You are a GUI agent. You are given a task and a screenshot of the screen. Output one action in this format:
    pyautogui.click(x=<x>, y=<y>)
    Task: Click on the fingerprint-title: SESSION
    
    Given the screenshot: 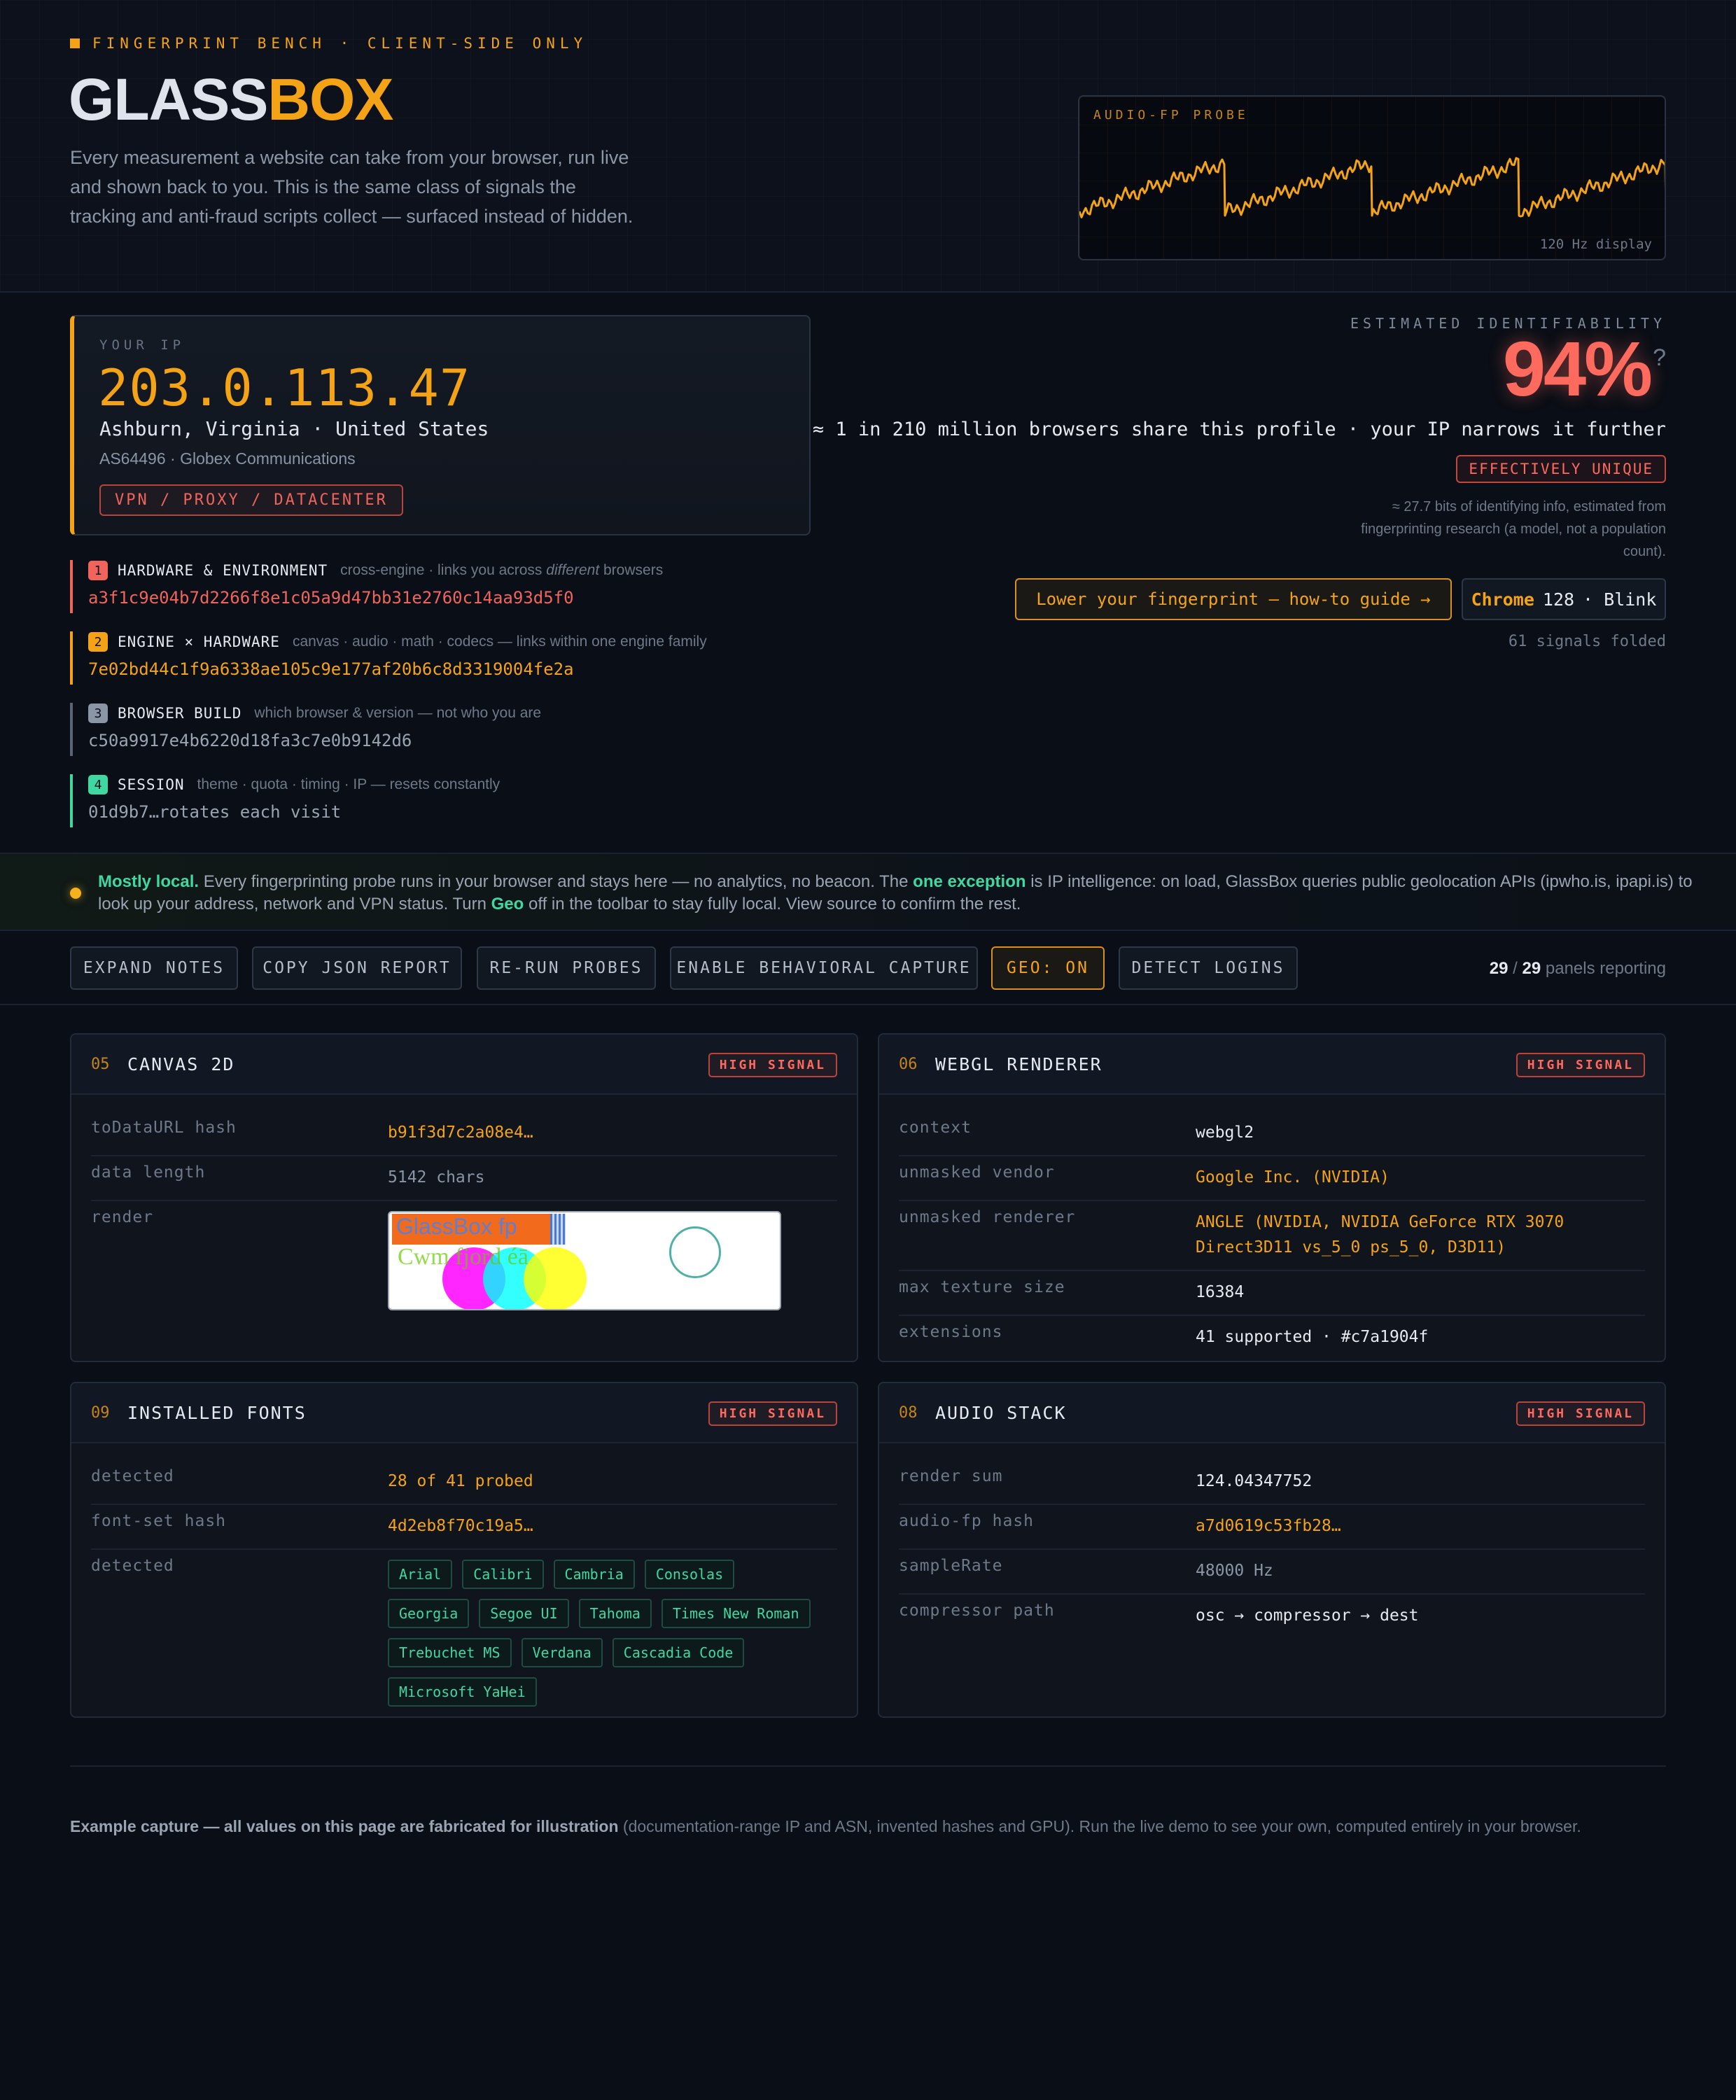 What is the action you would take?
    pyautogui.click(x=151, y=784)
    